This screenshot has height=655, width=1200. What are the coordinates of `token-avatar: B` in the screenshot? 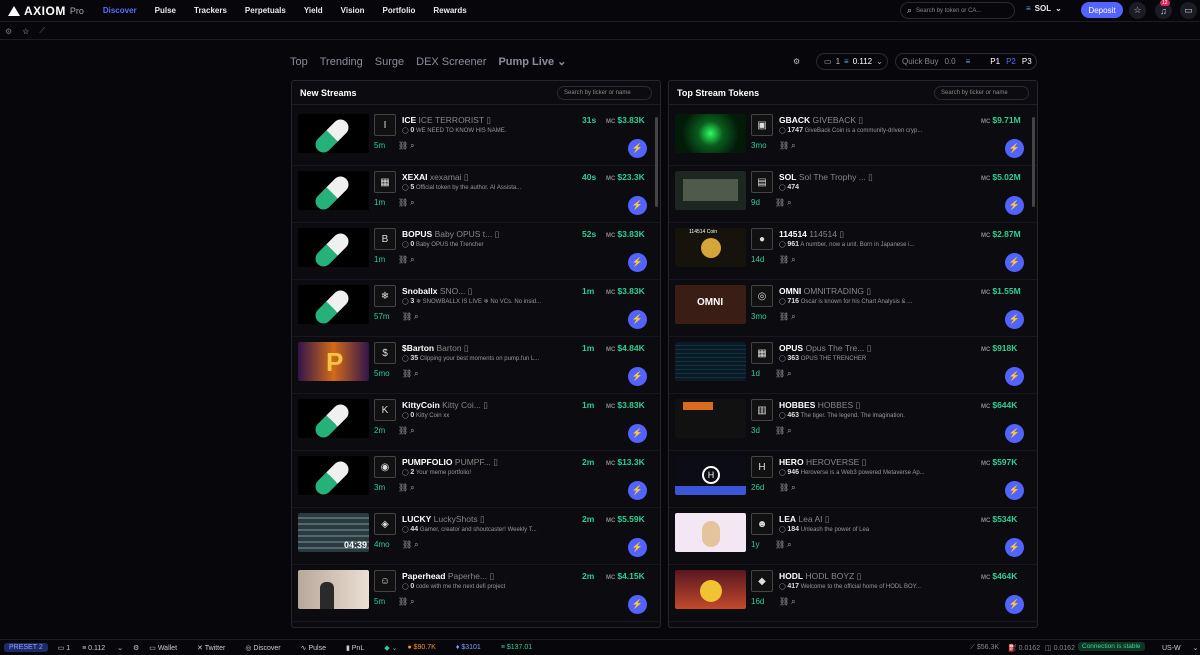 It's located at (385, 239).